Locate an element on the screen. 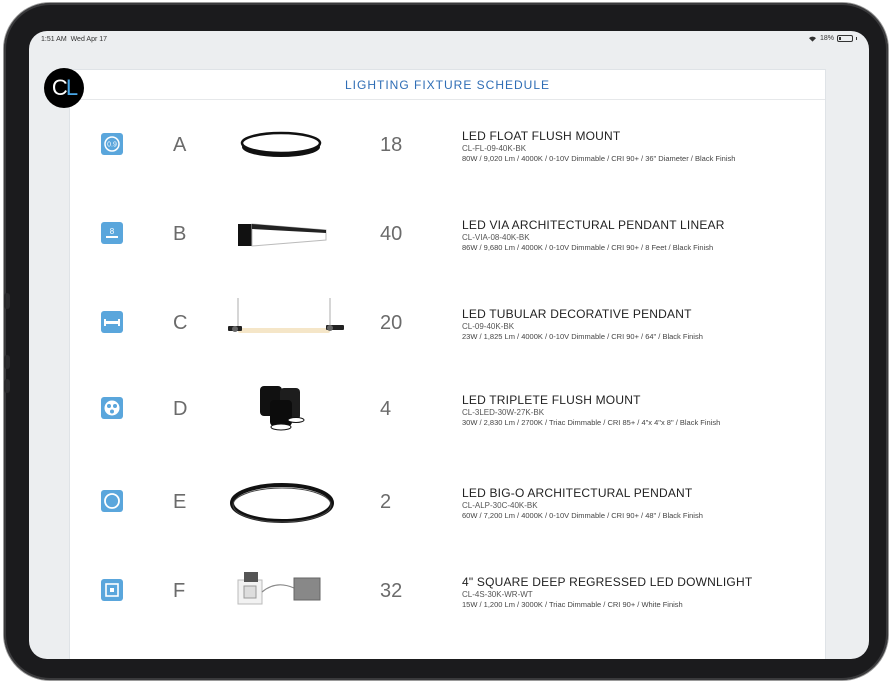 The height and width of the screenshot is (683, 892). fixture-quantity: 4 is located at coordinates (386, 409).